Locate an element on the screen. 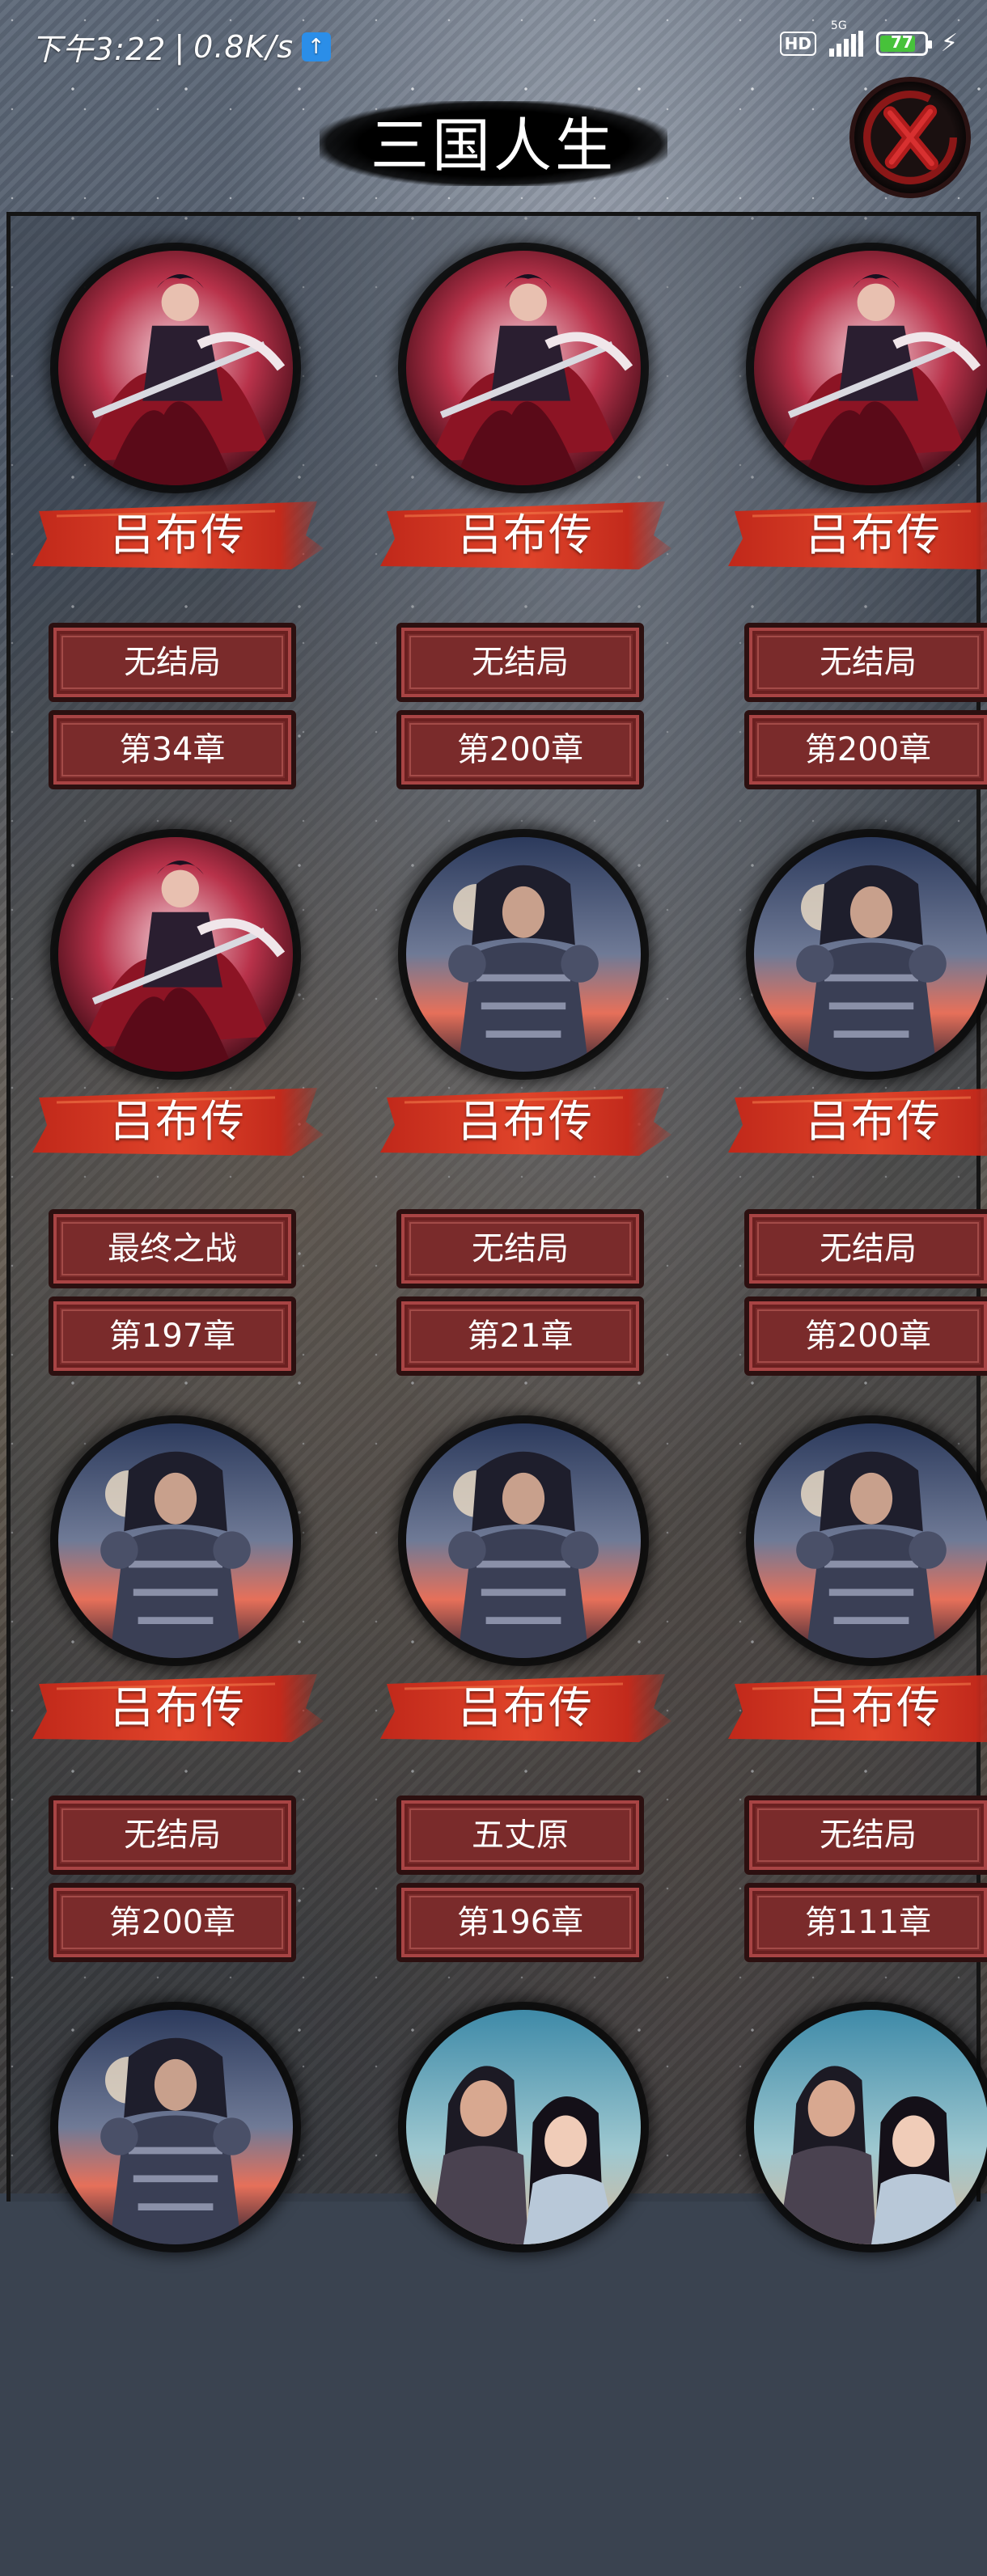 Image resolution: width=987 pixels, height=2576 pixels. ending-tag: 五丈原 is located at coordinates (520, 1836).